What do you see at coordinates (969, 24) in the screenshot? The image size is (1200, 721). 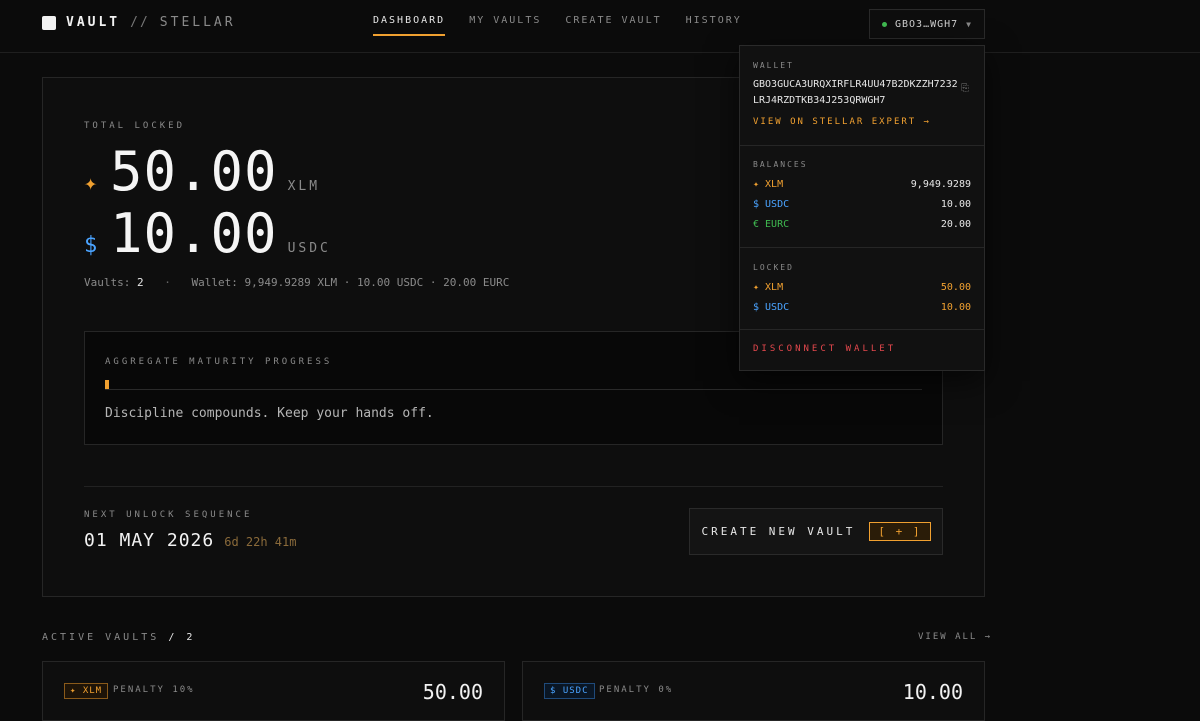 I see `chevron-down-icon: ▼` at bounding box center [969, 24].